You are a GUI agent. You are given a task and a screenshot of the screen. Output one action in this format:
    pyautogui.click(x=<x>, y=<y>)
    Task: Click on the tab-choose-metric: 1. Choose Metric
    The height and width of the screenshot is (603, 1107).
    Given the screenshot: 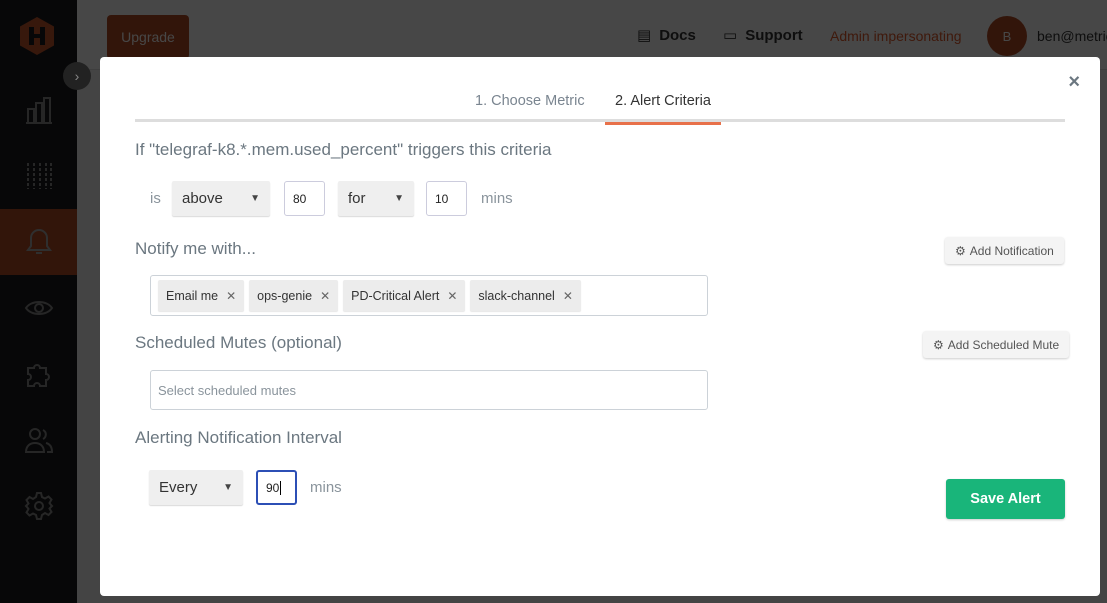 What is the action you would take?
    pyautogui.click(x=530, y=107)
    